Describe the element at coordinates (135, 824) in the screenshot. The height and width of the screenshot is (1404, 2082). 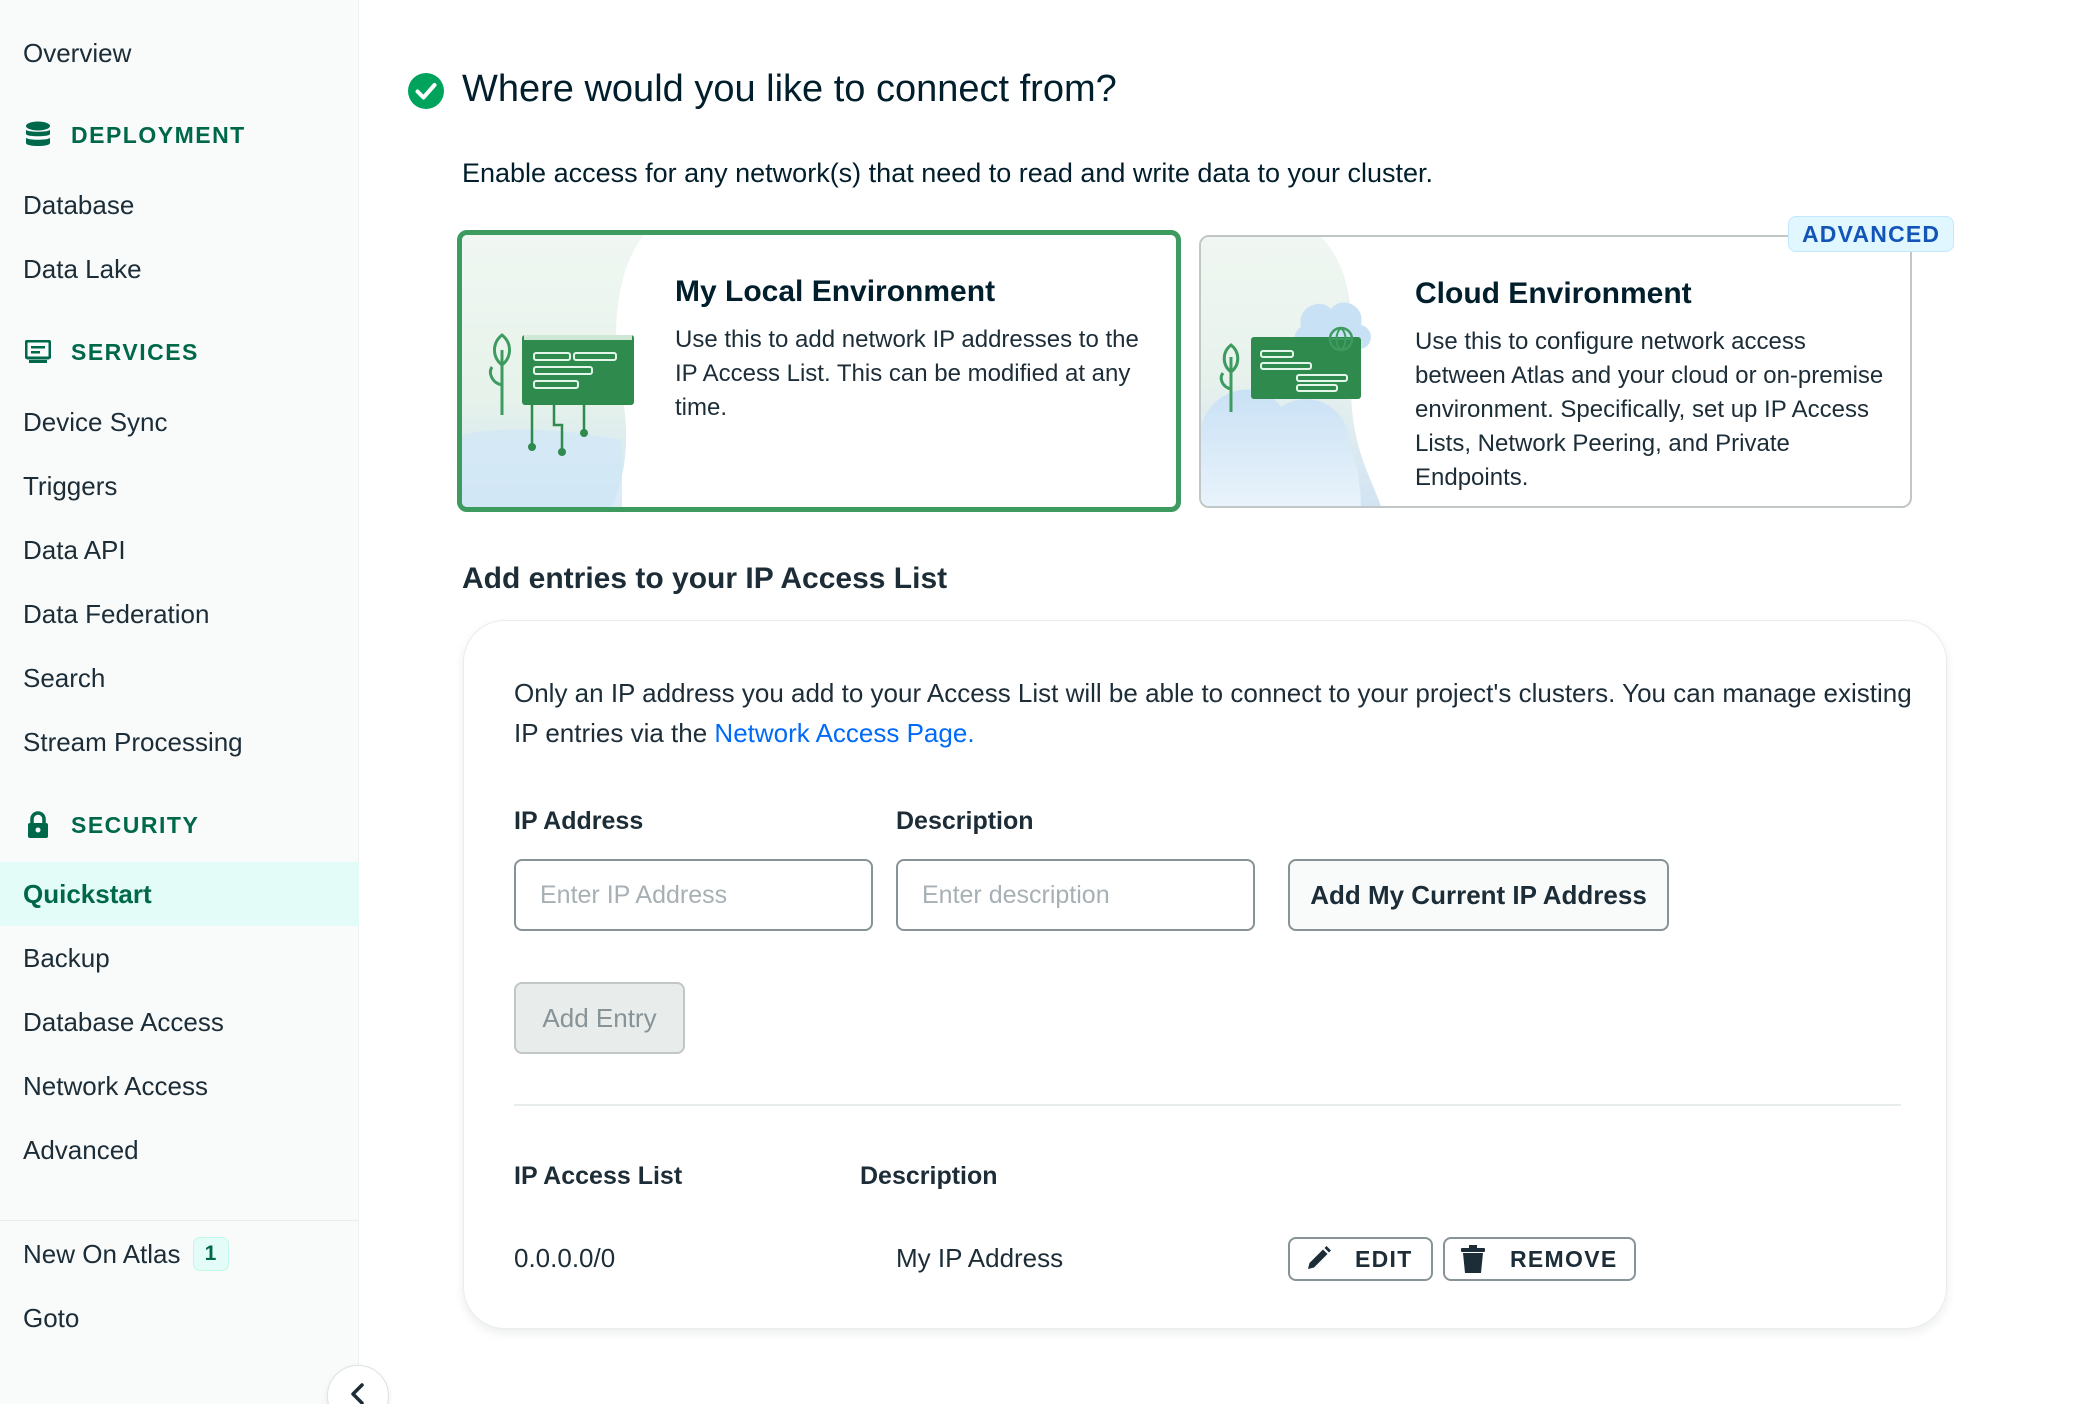
I see `sidebar-section-title: SECURITY` at that location.